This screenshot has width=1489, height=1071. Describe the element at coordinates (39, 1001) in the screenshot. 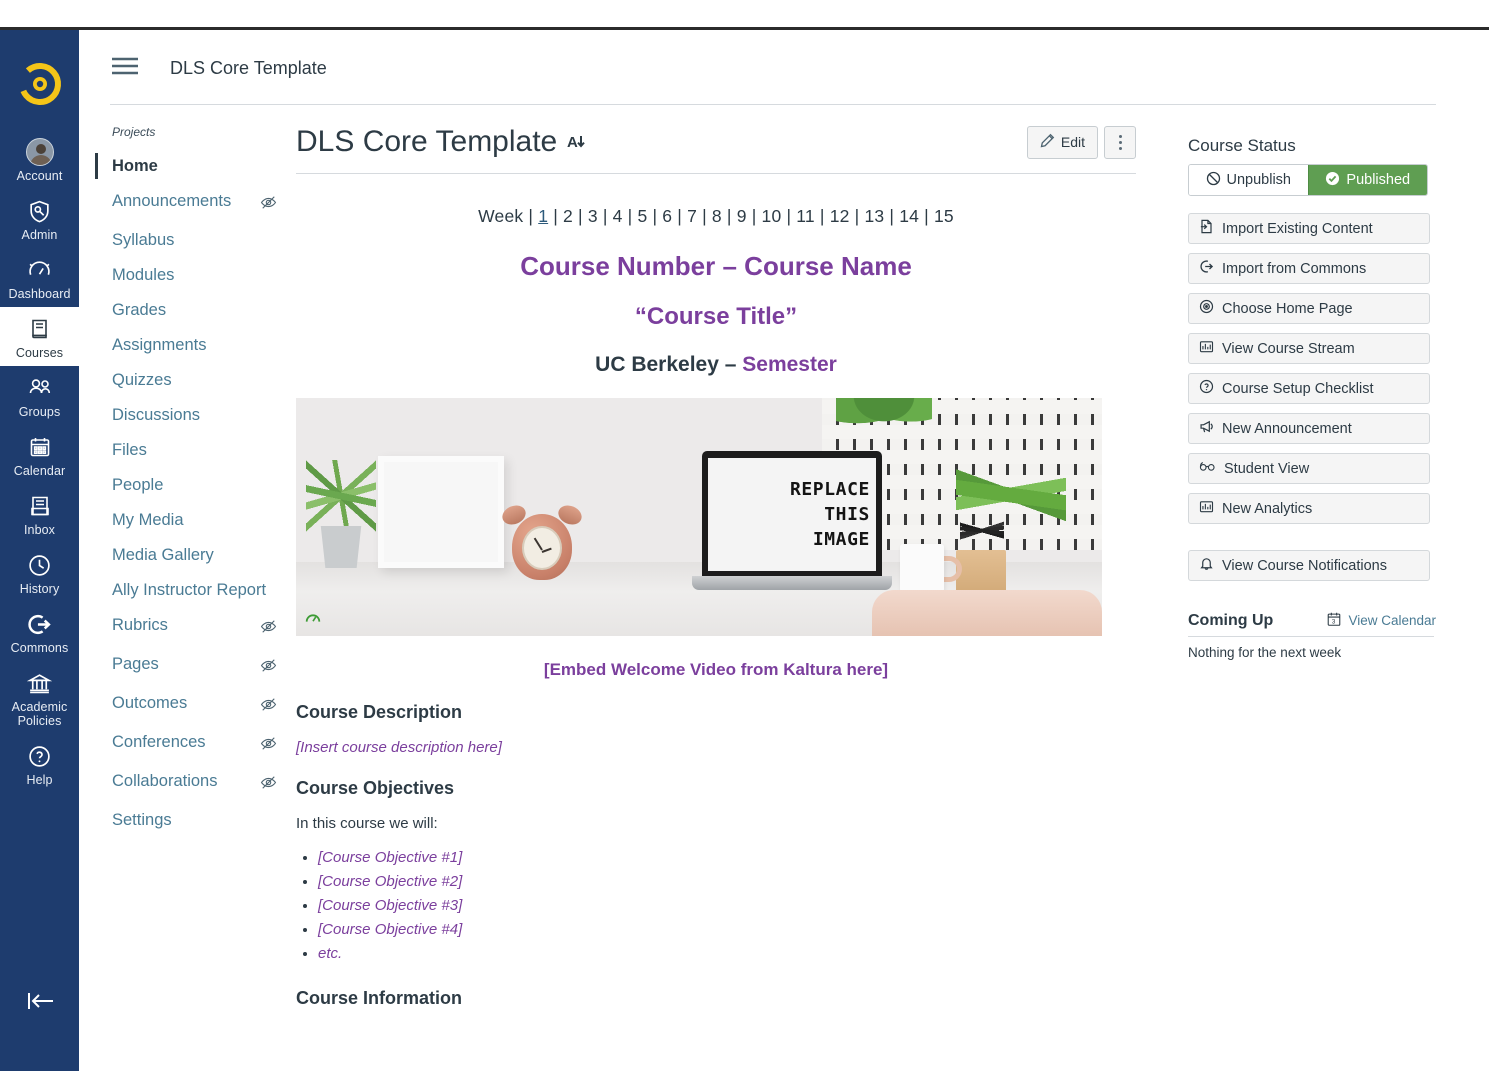

I see `collapse-arrow-left-icon` at that location.